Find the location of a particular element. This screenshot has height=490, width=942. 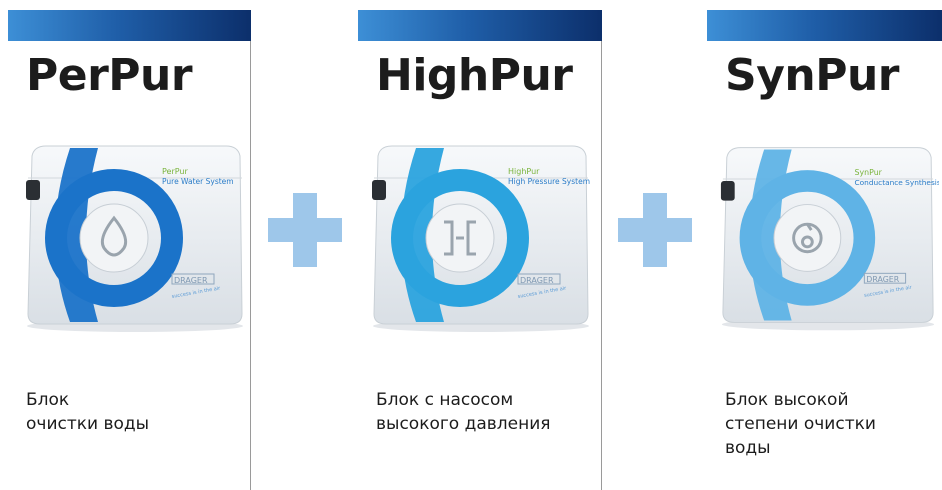

box-title: HighPur is located at coordinates (524, 171).